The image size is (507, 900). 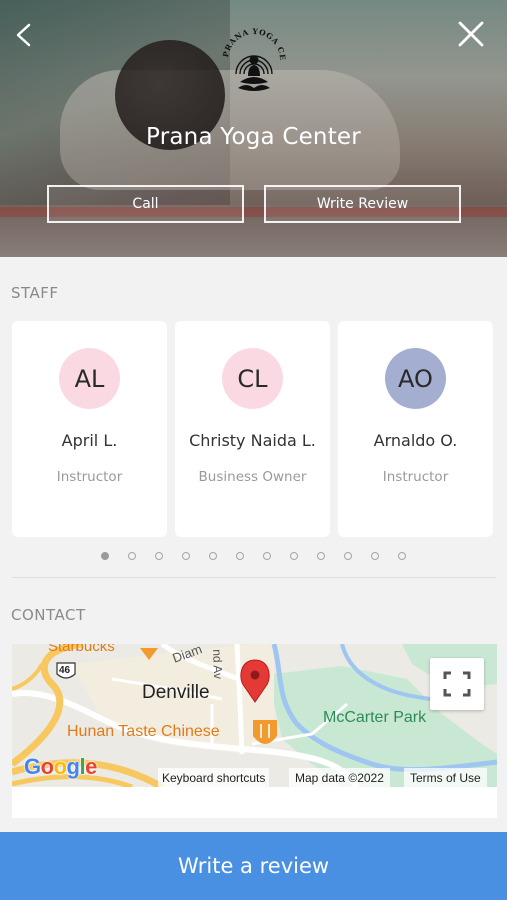 I want to click on map-label-starbucks: Starbucks, so click(x=81, y=649).